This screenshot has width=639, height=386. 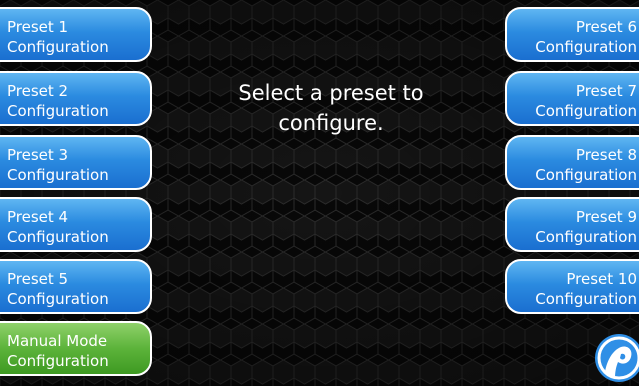 I want to click on preset-4-sublabel: Configuration, so click(x=58, y=237).